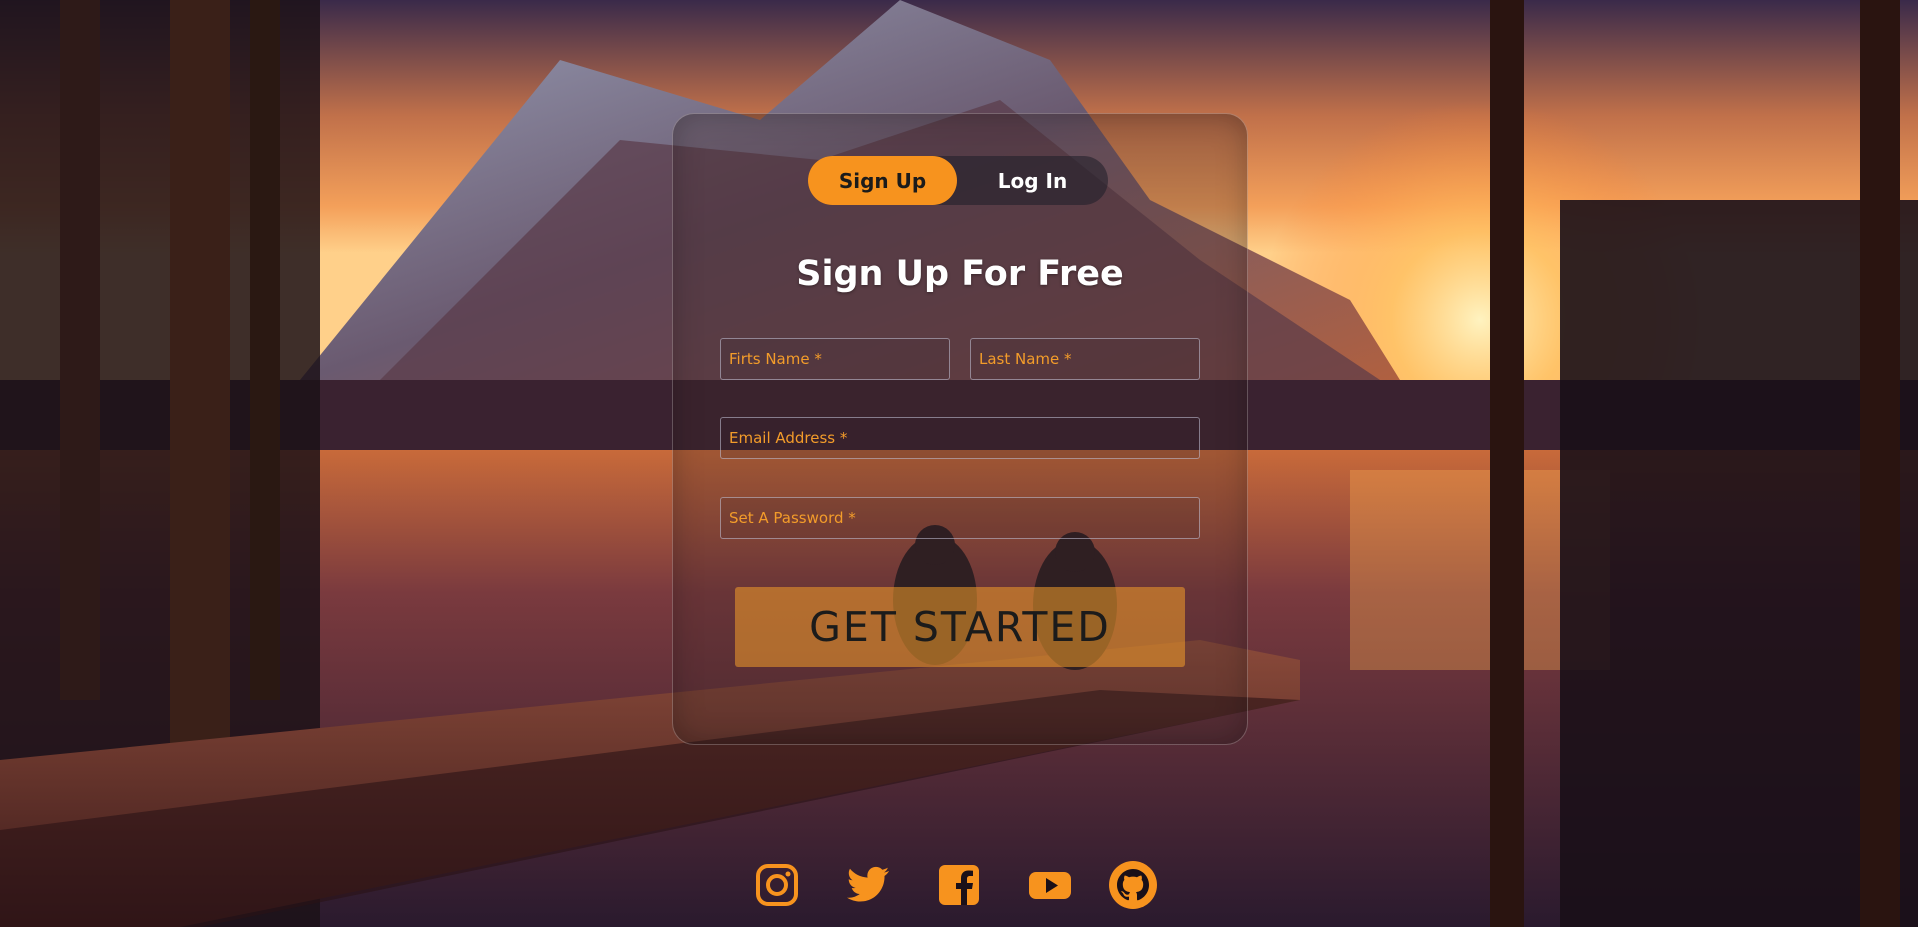 This screenshot has height=927, width=1918. What do you see at coordinates (777, 885) in the screenshot?
I see `instagram-icon` at bounding box center [777, 885].